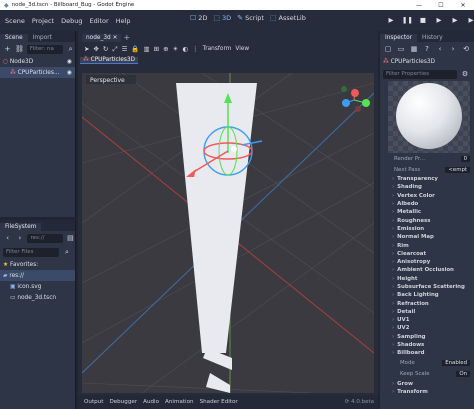 The width and height of the screenshot is (474, 409). I want to click on section-roughness: Roughness, so click(427, 220).